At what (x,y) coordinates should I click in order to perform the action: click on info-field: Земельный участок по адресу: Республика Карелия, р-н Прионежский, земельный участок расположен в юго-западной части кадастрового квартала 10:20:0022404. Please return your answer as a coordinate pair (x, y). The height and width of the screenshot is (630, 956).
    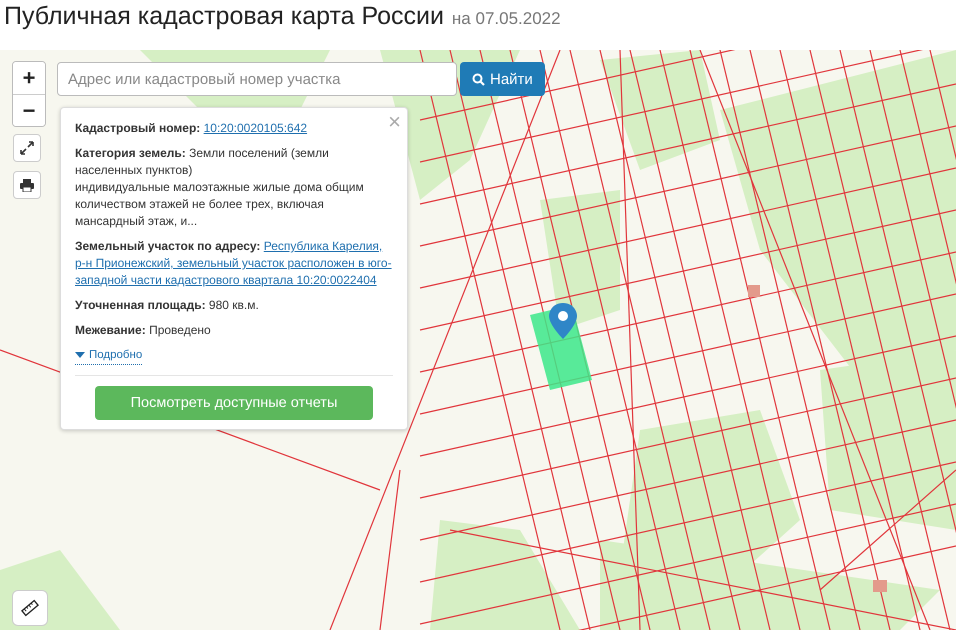
    Looking at the image, I should click on (234, 263).